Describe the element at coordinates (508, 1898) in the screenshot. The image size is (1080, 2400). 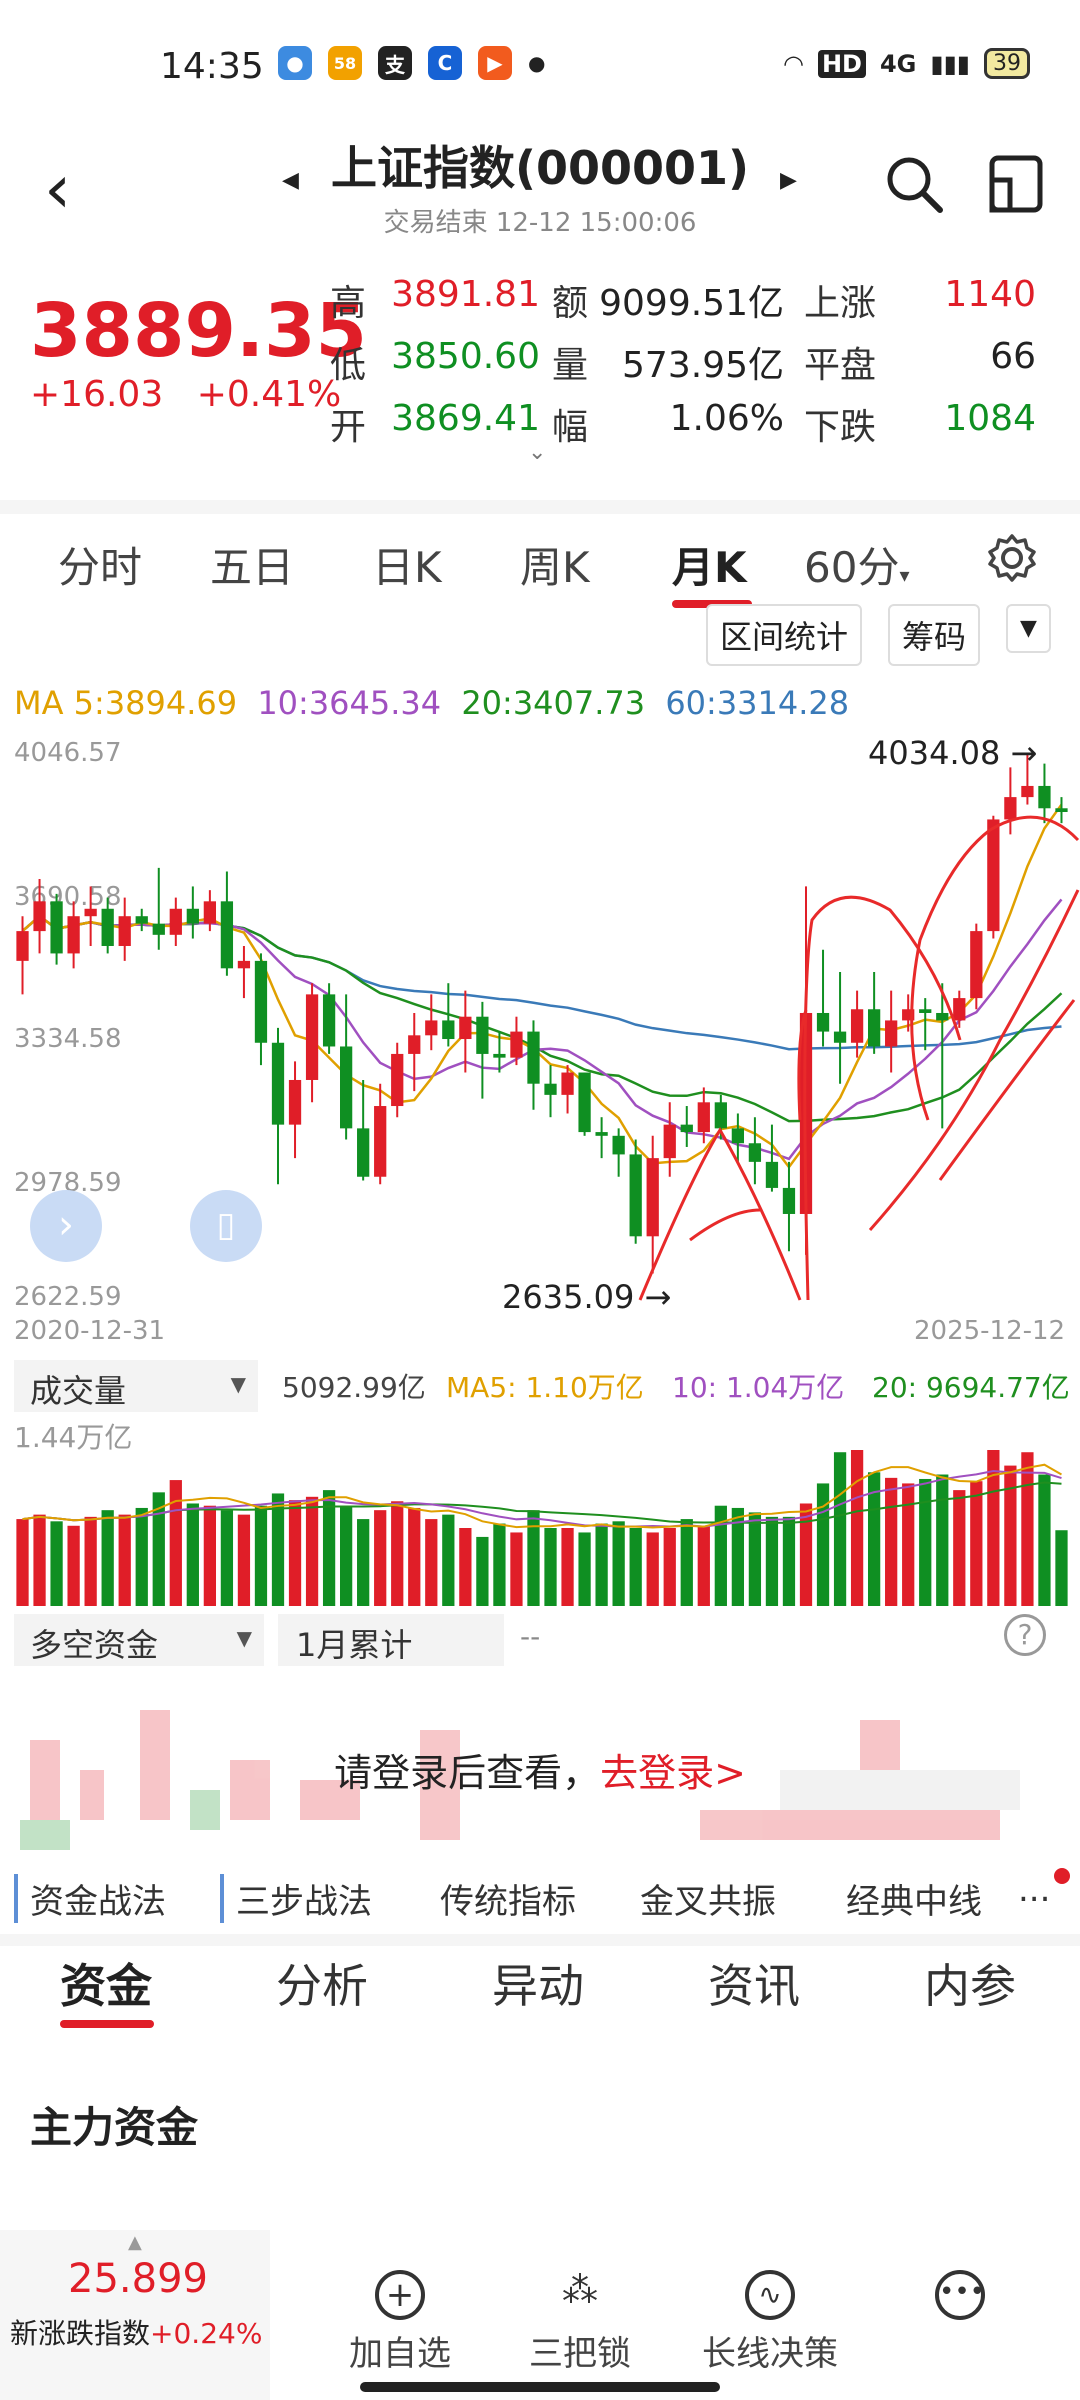
I see `strategy-traditional: 传统指标` at that location.